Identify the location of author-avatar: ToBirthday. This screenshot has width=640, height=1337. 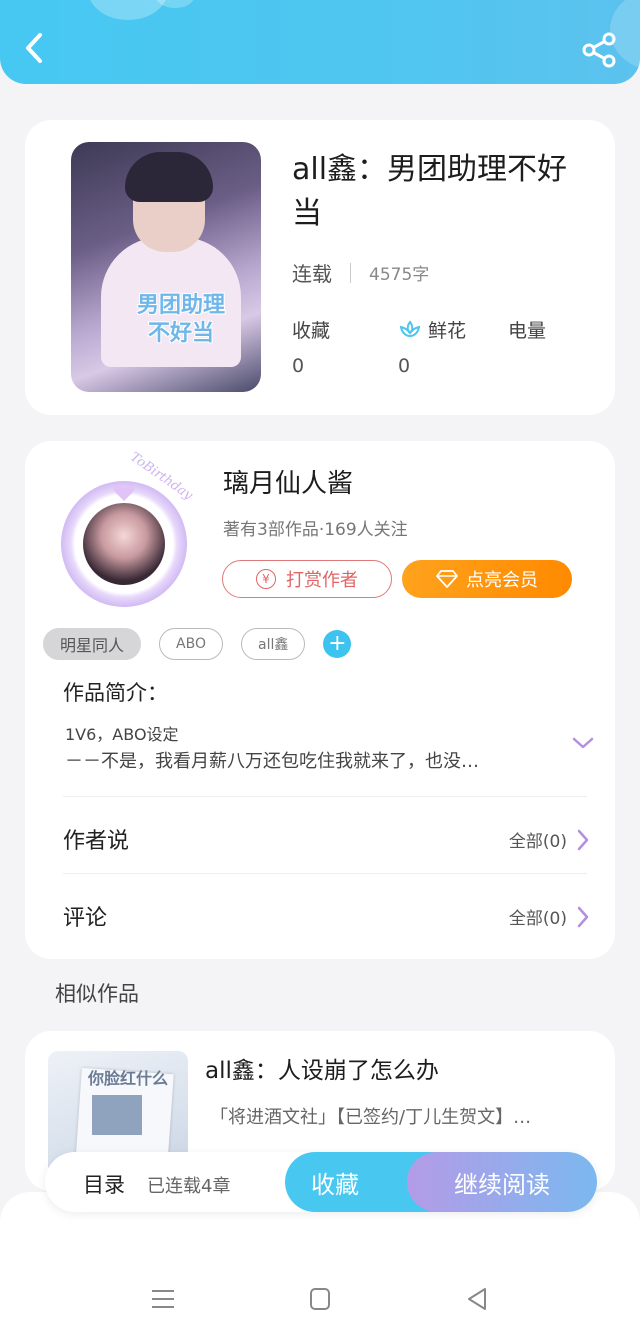
(125, 528).